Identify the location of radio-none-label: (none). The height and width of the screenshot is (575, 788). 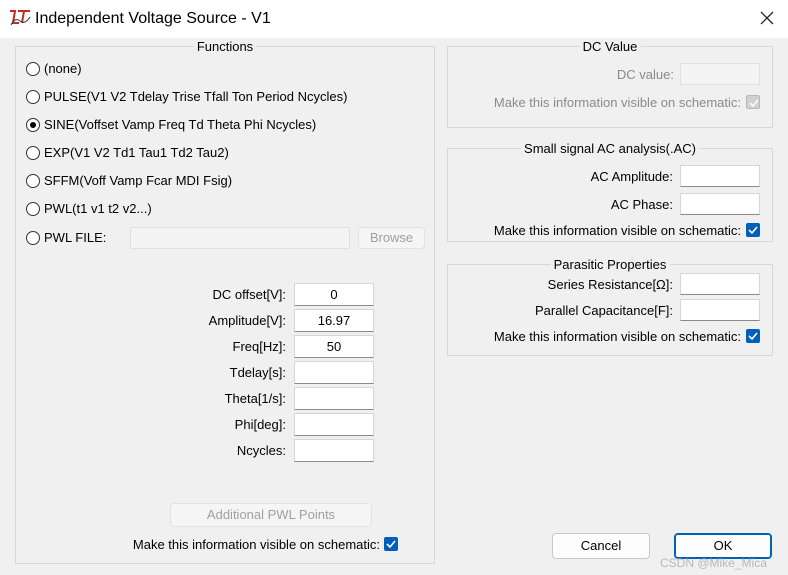
(63, 68).